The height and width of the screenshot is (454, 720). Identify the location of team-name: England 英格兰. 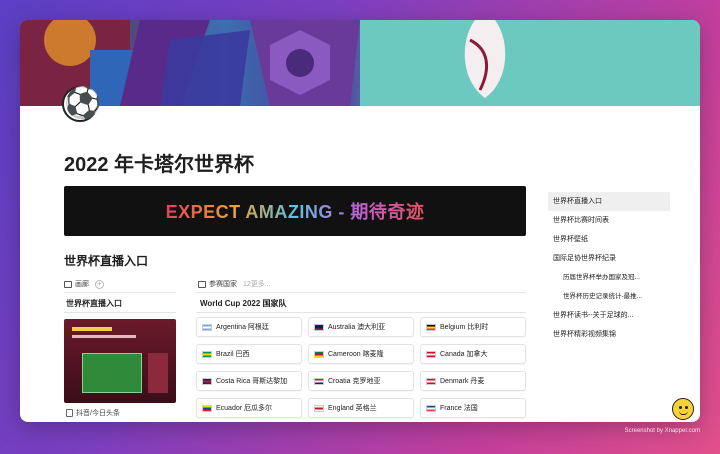
(352, 408).